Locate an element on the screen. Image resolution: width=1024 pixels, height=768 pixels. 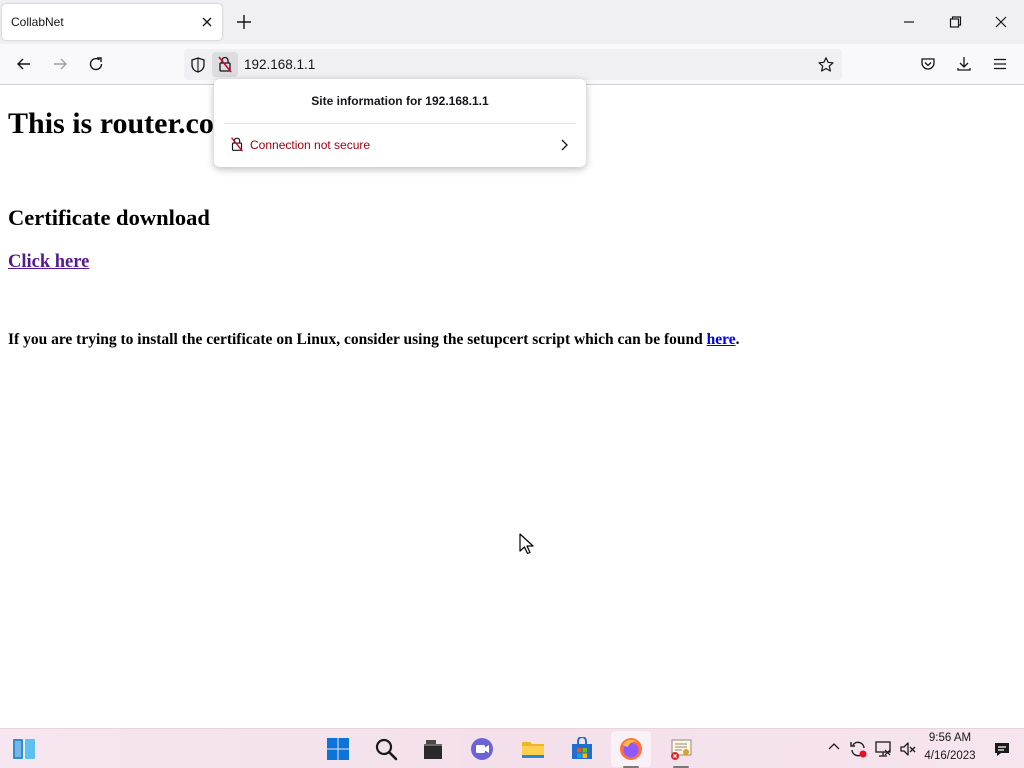
folder-icon is located at coordinates (533, 749).